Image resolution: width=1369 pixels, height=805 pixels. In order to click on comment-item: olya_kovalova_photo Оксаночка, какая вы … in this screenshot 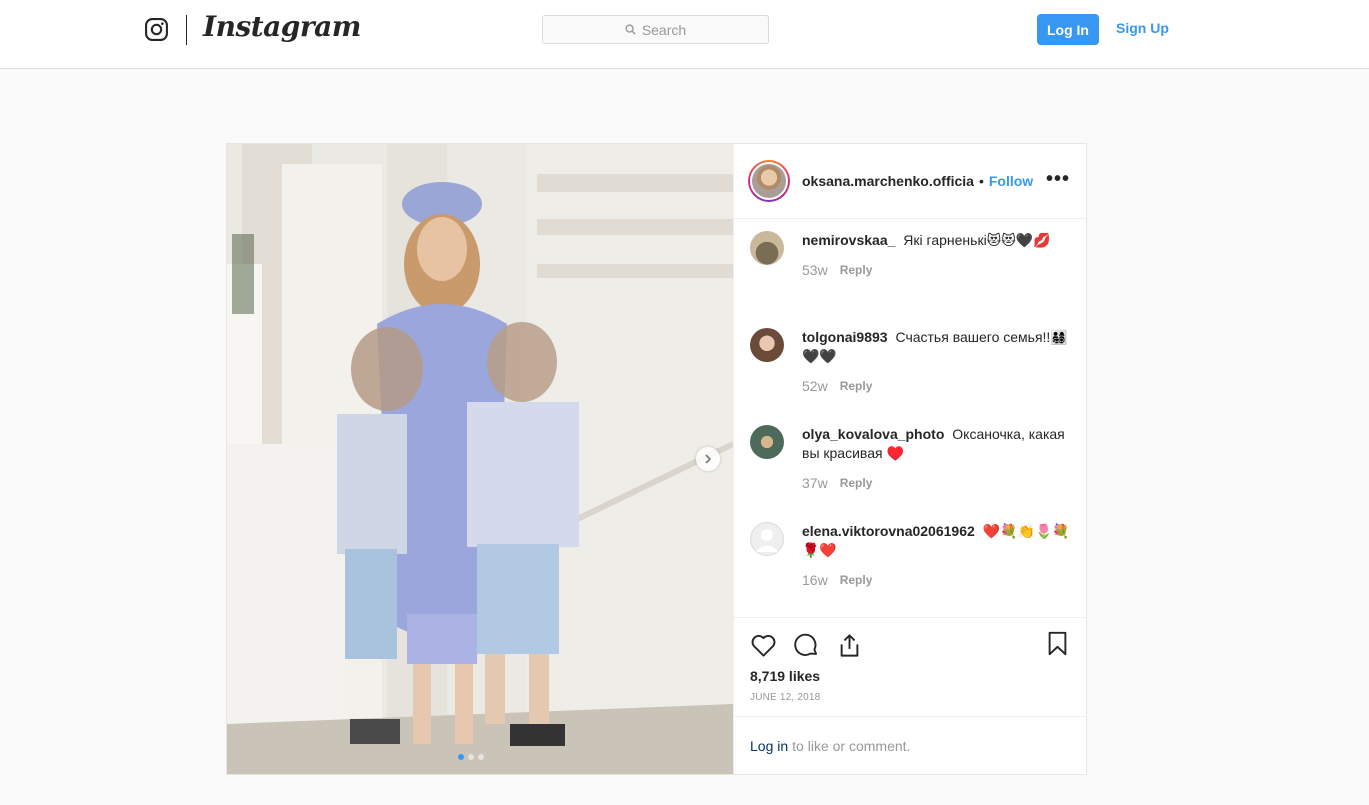, I will do `click(910, 461)`.